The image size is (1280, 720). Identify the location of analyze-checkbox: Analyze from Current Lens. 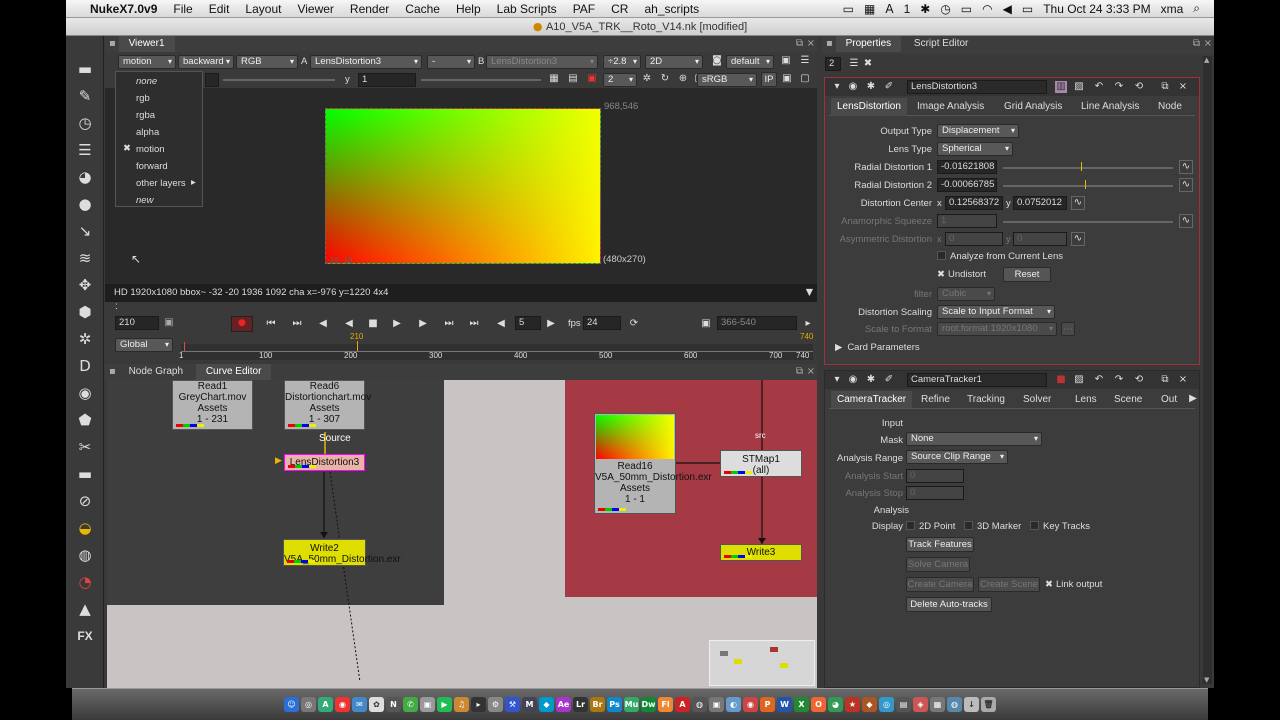
(1000, 256).